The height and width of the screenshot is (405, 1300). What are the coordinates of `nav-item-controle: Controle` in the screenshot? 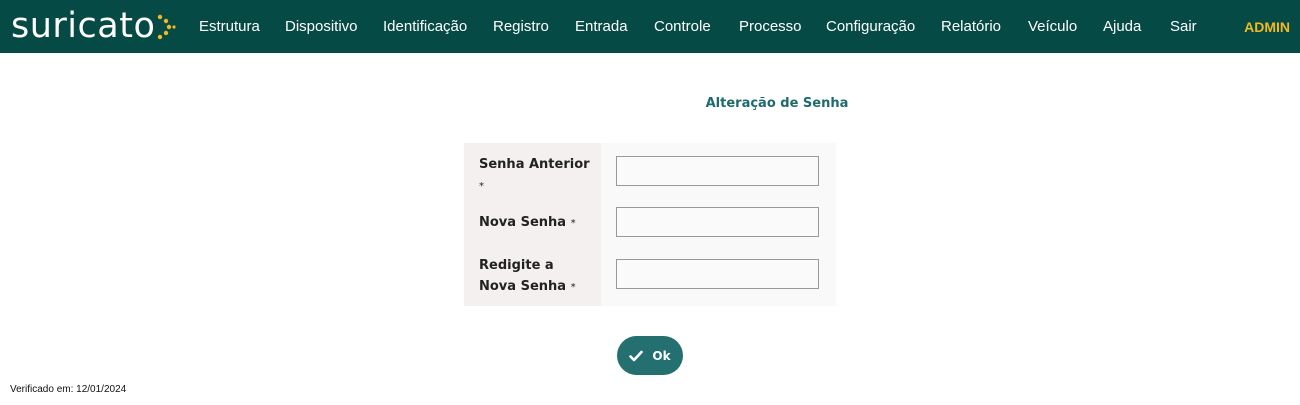 It's located at (682, 27).